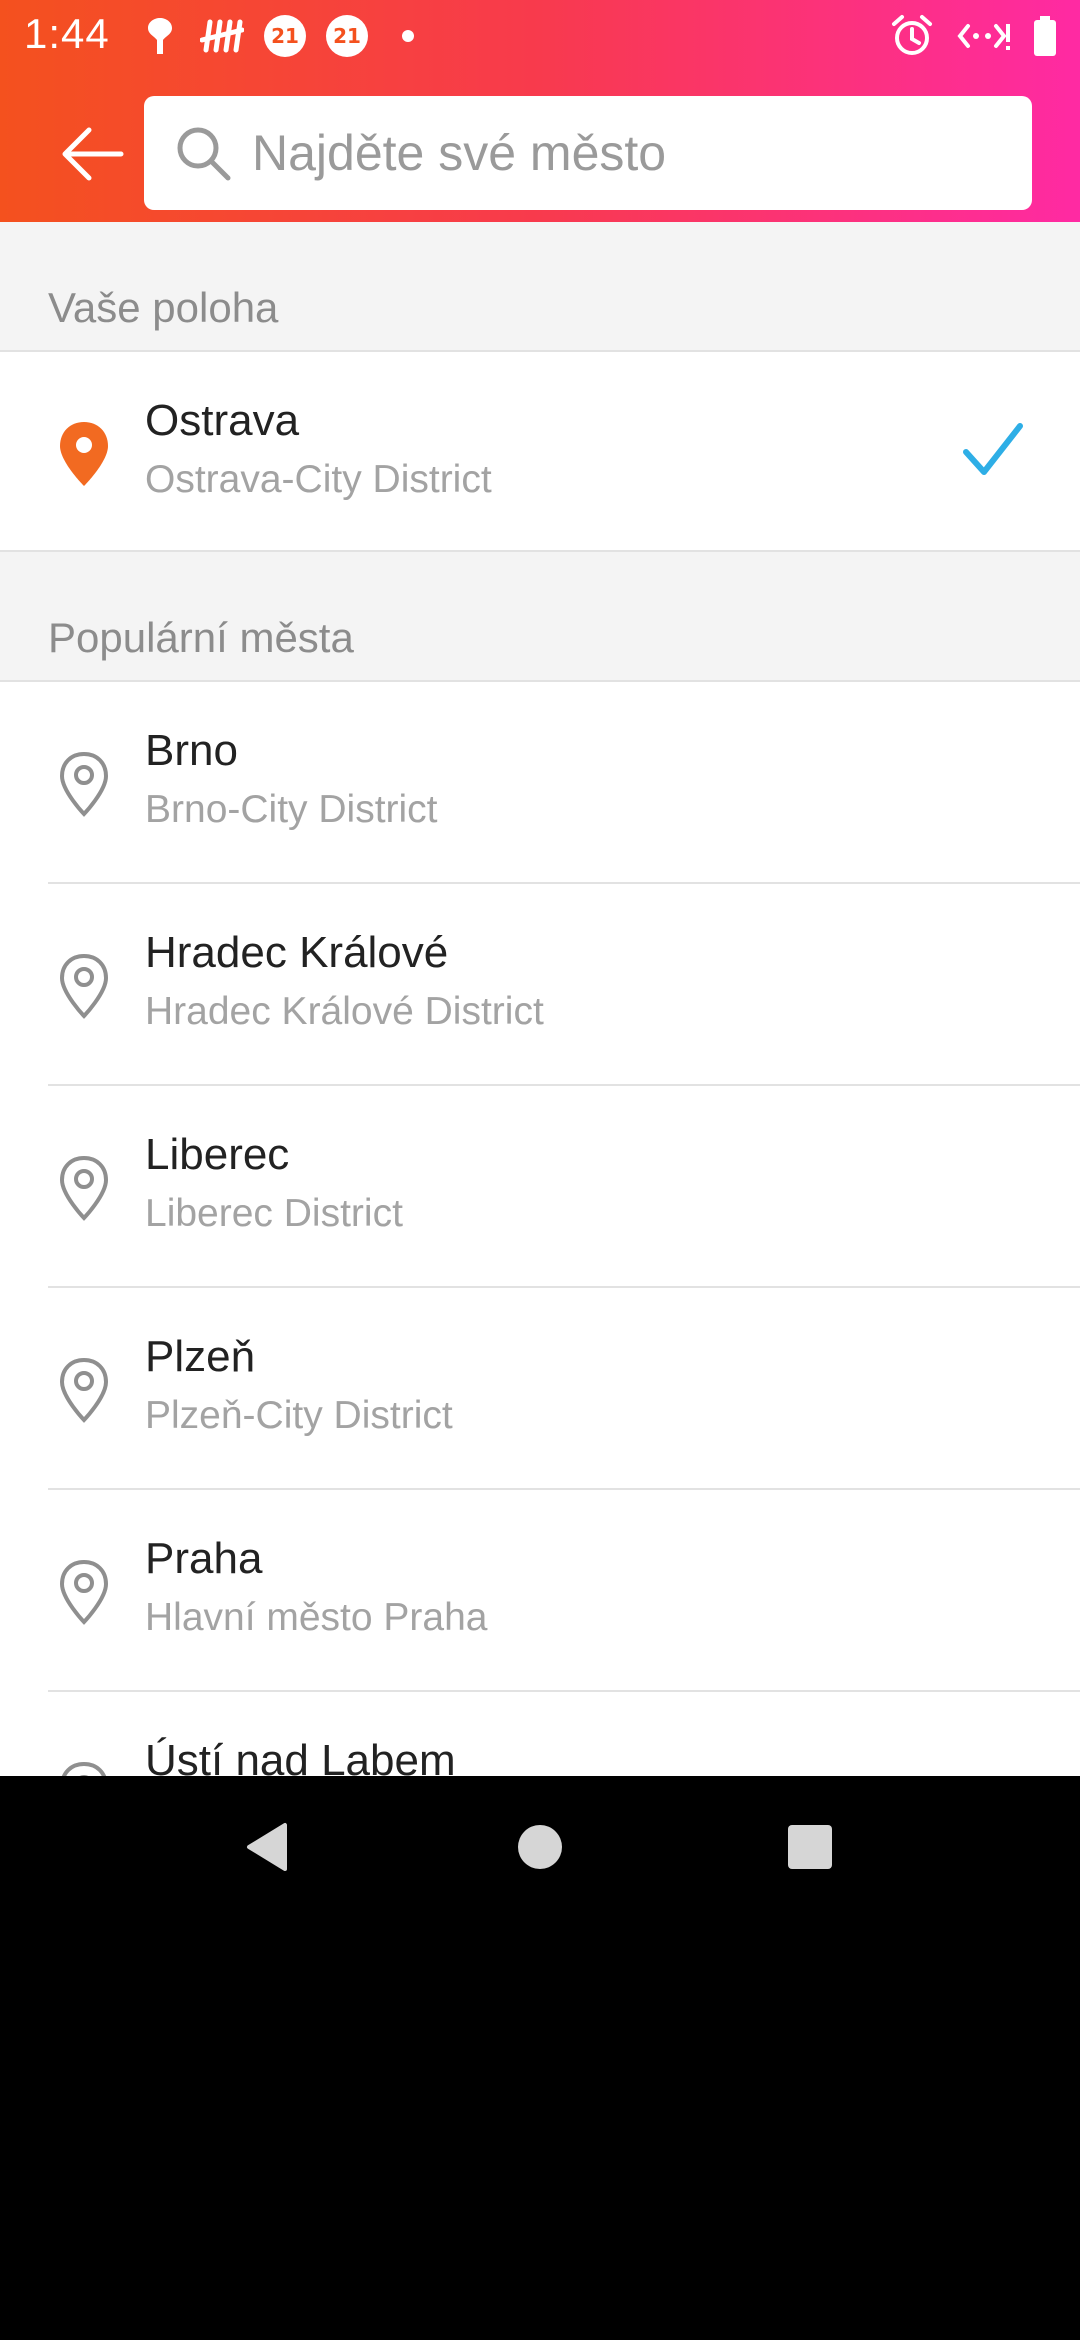 The image size is (1080, 2340). Describe the element at coordinates (191, 750) in the screenshot. I see `city-title: Brno` at that location.